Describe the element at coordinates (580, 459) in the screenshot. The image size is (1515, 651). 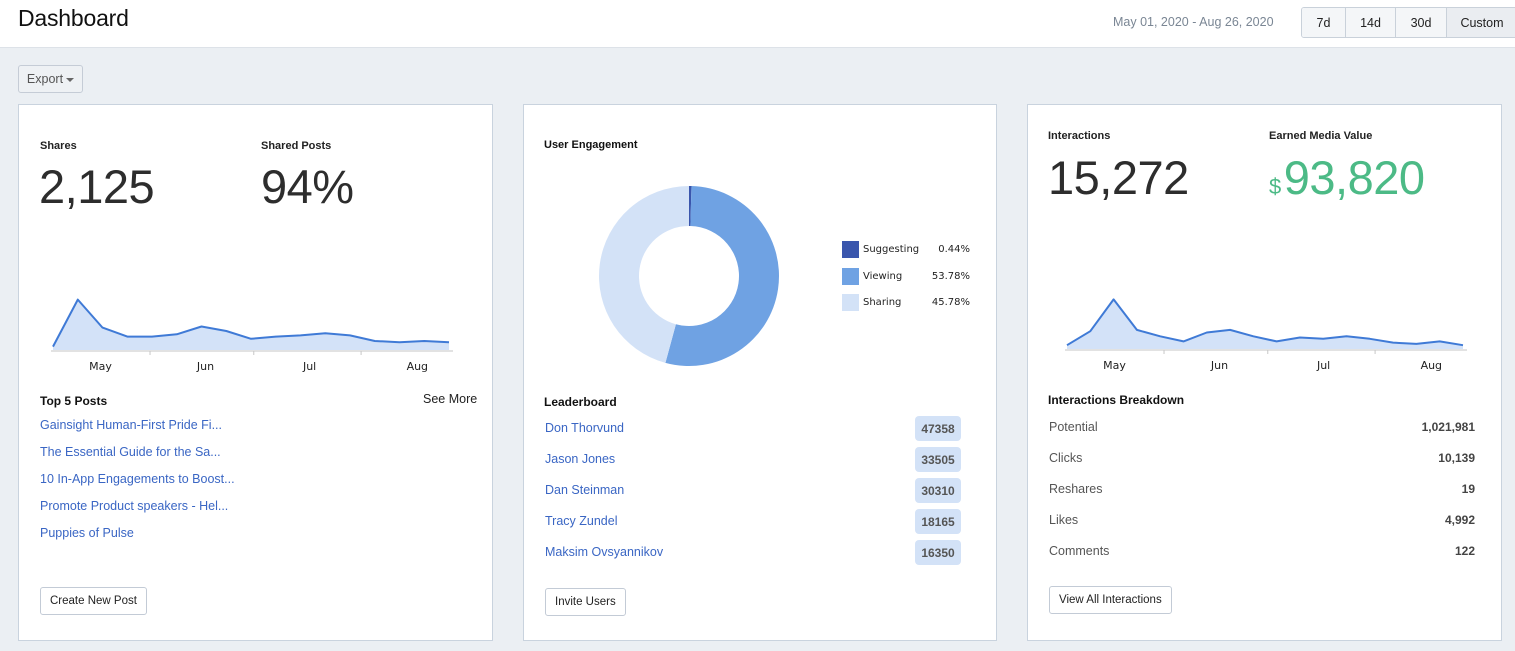
I see `leaderboard-user-link: Jason Jones` at that location.